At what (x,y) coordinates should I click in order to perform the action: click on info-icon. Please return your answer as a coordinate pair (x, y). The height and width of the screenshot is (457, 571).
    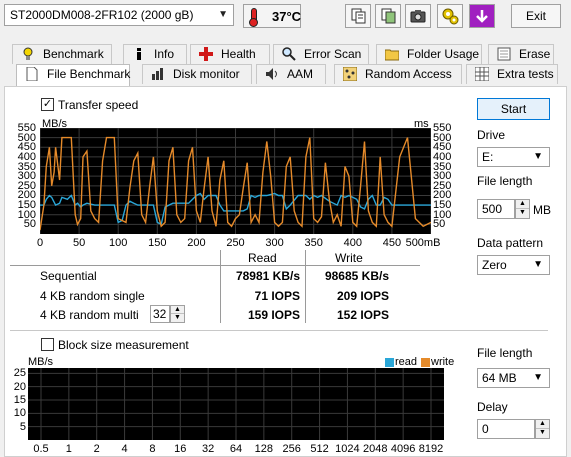
    Looking at the image, I should click on (139, 54).